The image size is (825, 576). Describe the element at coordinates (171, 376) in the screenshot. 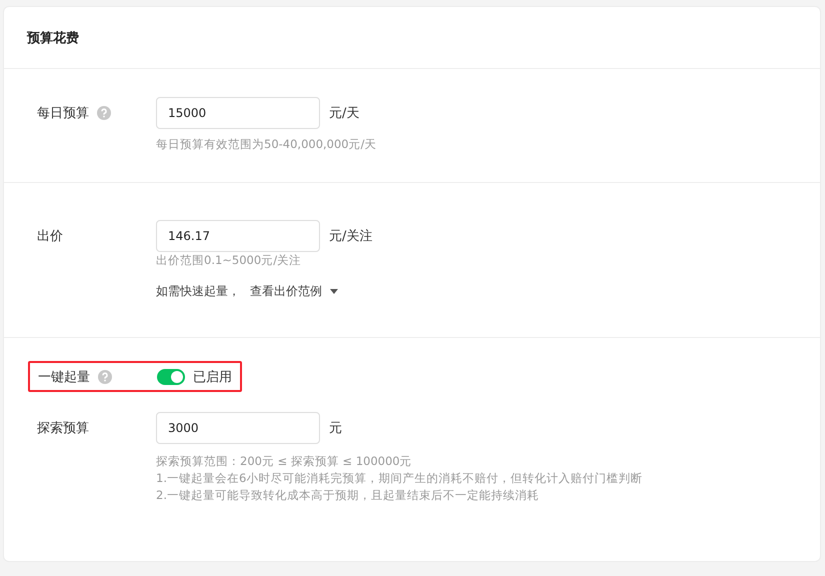

I see `toggle-switch` at that location.